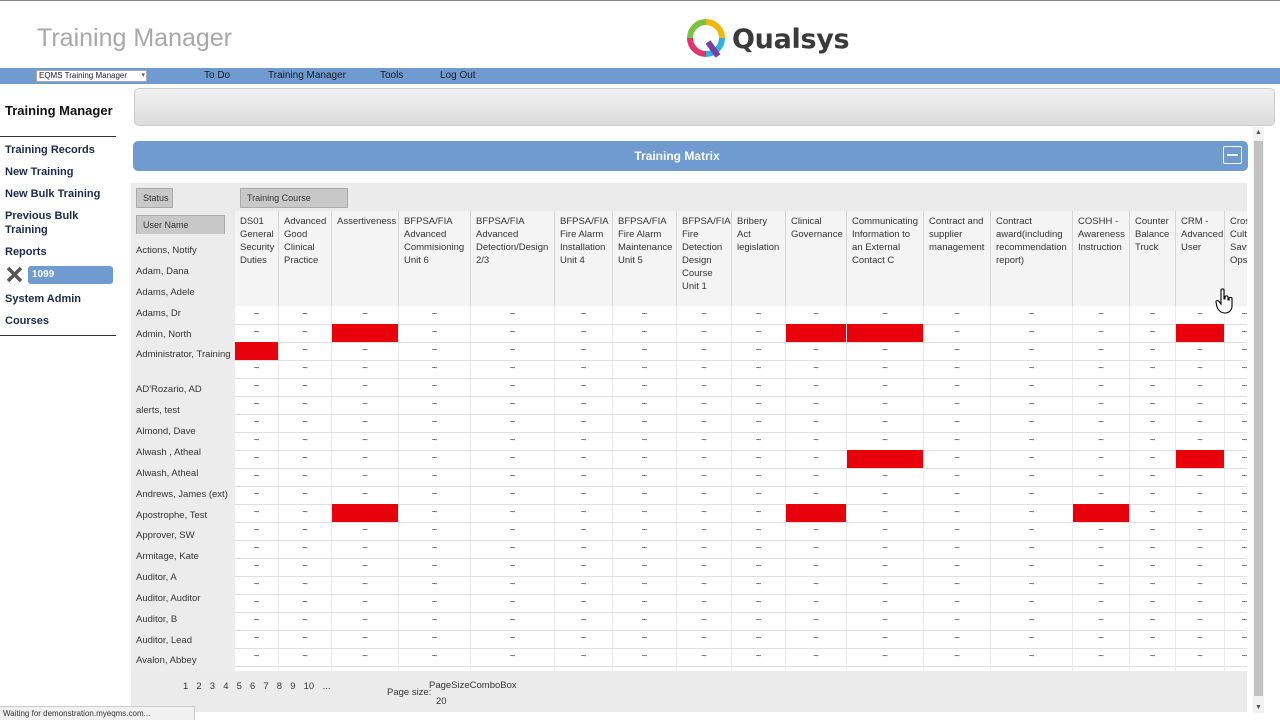 The image size is (1280, 720). Describe the element at coordinates (816, 258) in the screenshot. I see `column-header: Clinical Governance` at that location.